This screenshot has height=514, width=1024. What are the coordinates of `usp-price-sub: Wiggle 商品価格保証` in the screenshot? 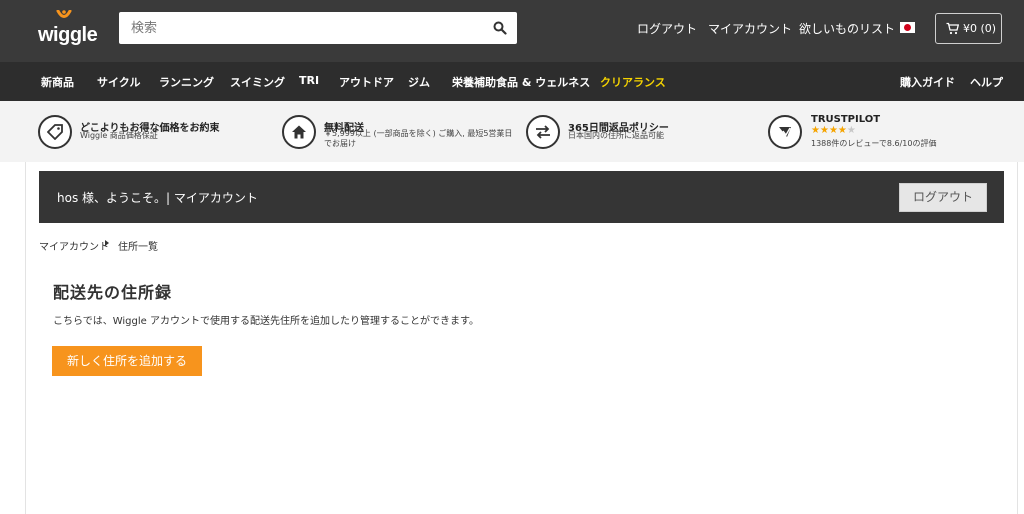 It's located at (119, 135).